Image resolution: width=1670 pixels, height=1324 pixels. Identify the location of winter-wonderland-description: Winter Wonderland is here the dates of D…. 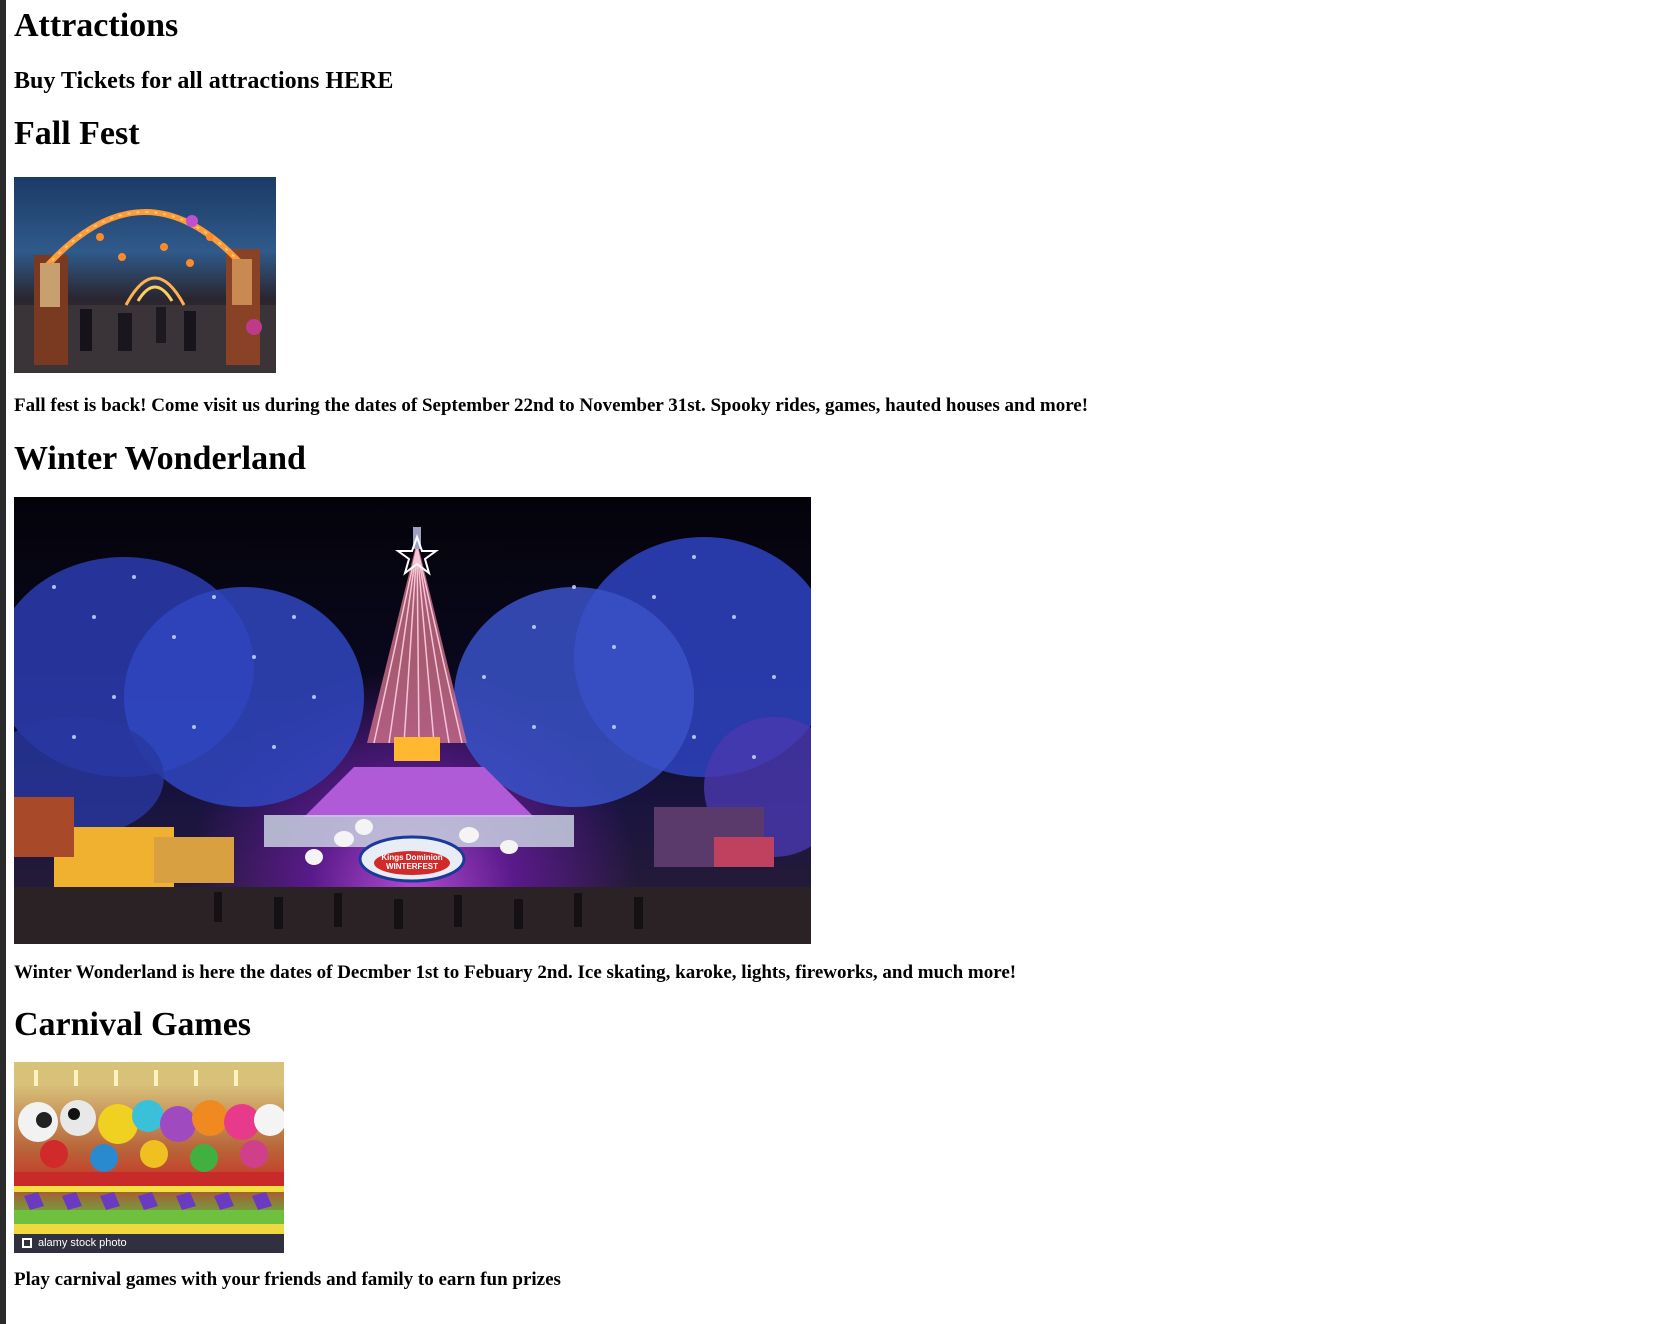
(515, 972).